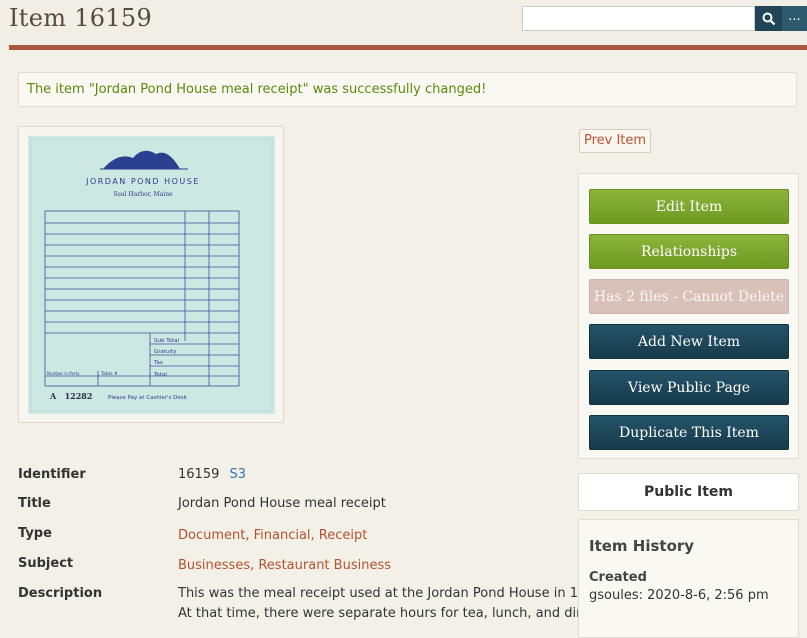 This screenshot has width=807, height=638. Describe the element at coordinates (618, 577) in the screenshot. I see `created-label: Created` at that location.